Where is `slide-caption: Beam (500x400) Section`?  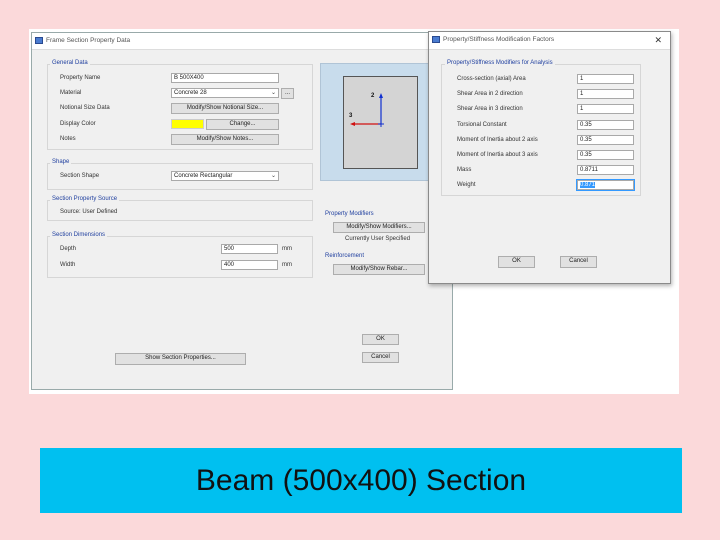
slide-caption: Beam (500x400) Section is located at coordinates (361, 480).